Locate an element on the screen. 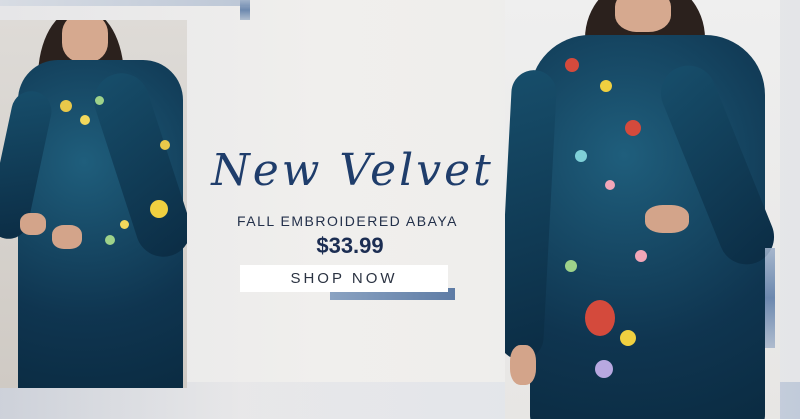 The width and height of the screenshot is (800, 419). price-label: $33.99 is located at coordinates (350, 245).